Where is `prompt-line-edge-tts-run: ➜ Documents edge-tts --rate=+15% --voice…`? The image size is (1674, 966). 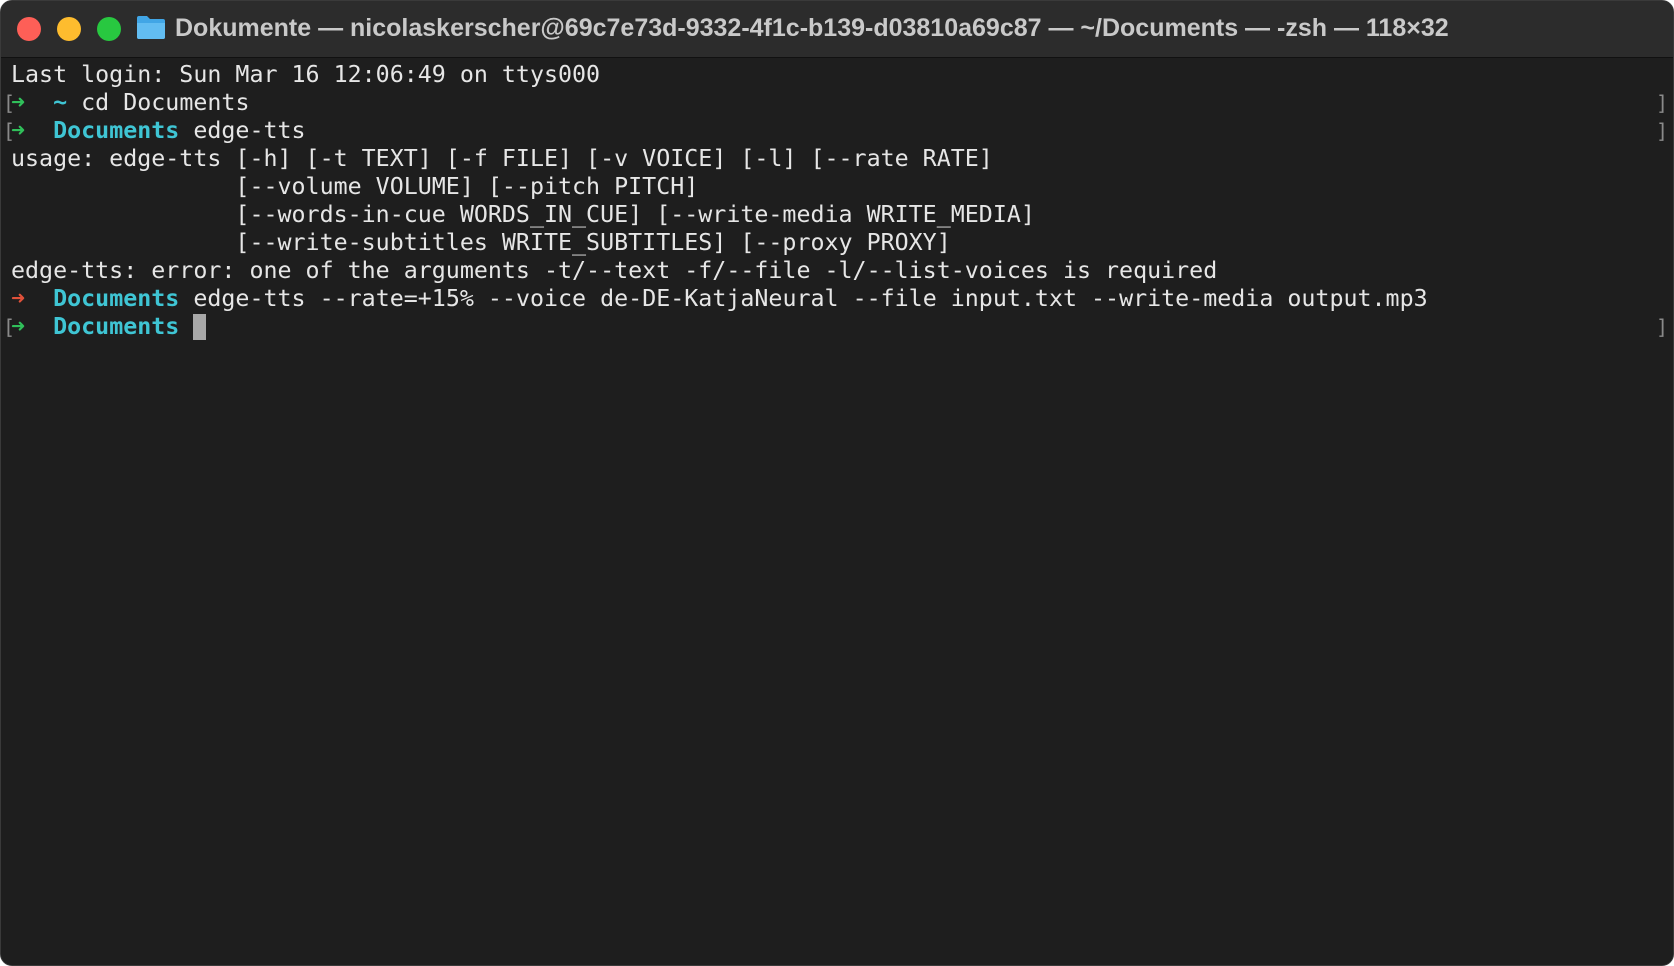
prompt-line-edge-tts-run: ➜ Documents edge-tts --rate=+15% --voice… is located at coordinates (719, 299).